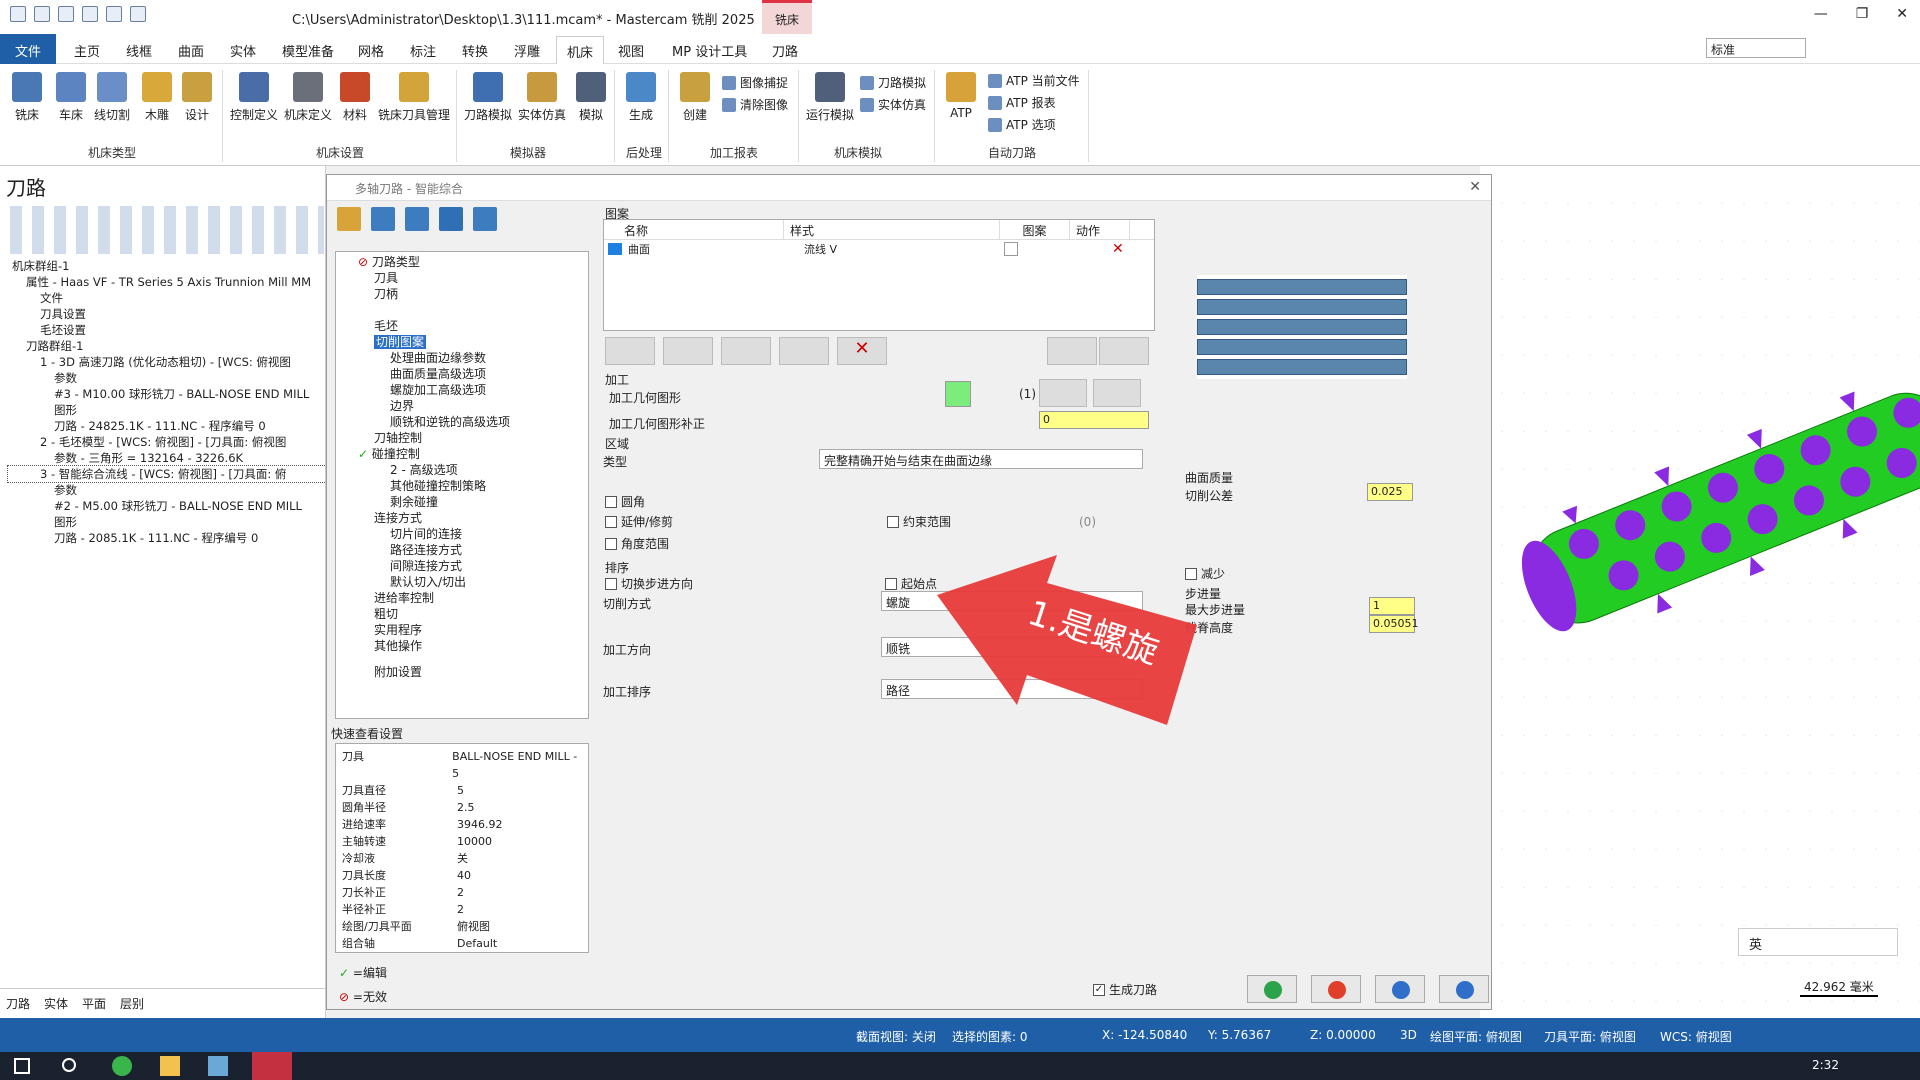  I want to click on wcs-status: WCS: 俯视图, so click(1696, 1036).